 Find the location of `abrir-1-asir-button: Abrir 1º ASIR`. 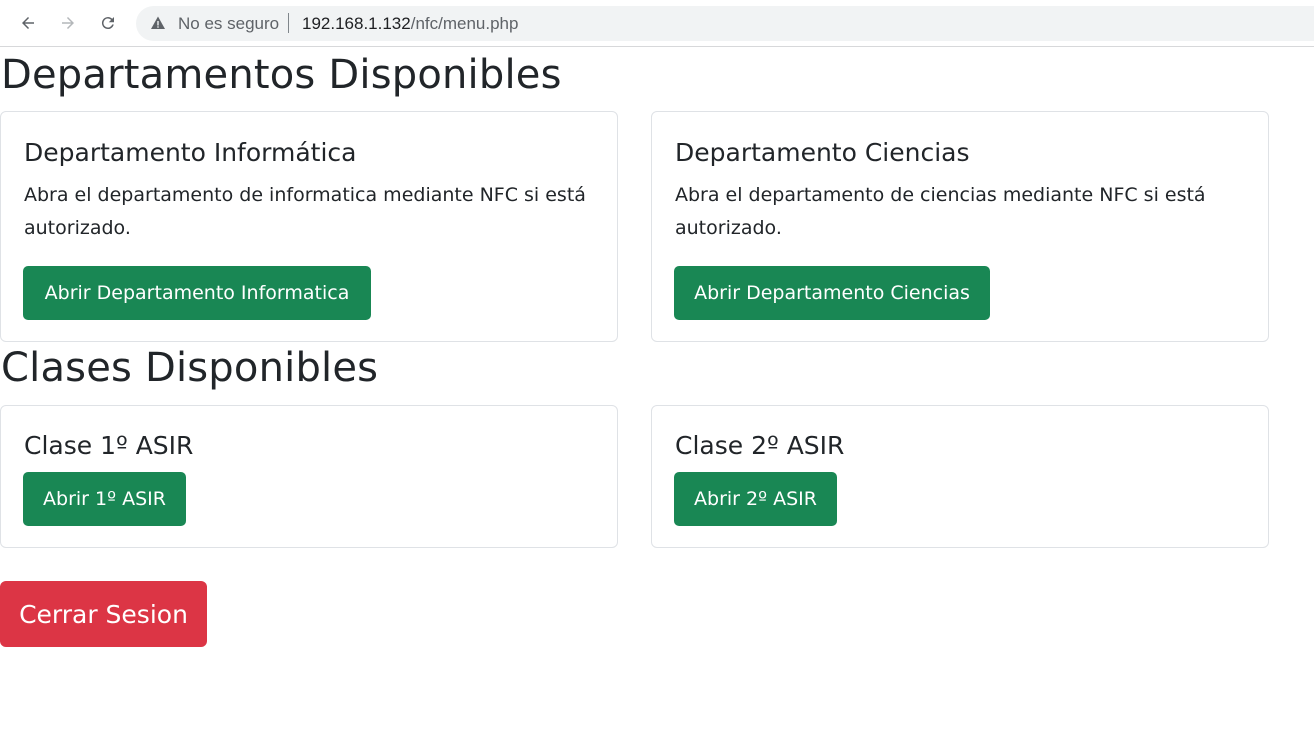

abrir-1-asir-button: Abrir 1º ASIR is located at coordinates (104, 499).